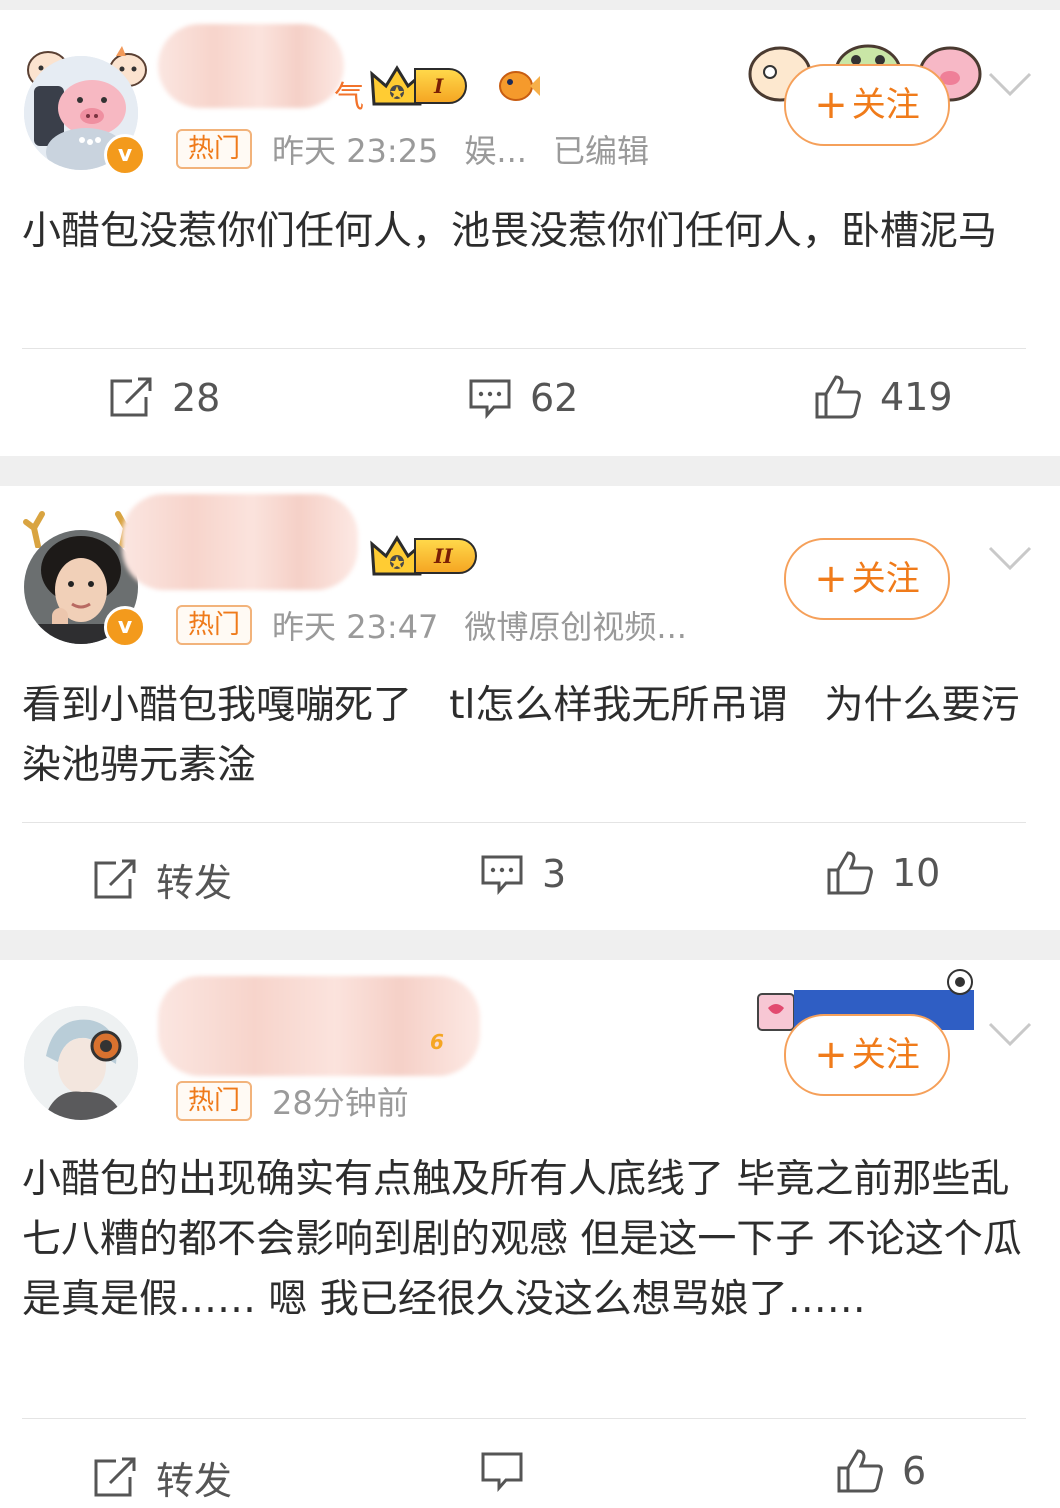 This screenshot has width=1060, height=1508. What do you see at coordinates (445, 556) in the screenshot?
I see `level-label: II` at bounding box center [445, 556].